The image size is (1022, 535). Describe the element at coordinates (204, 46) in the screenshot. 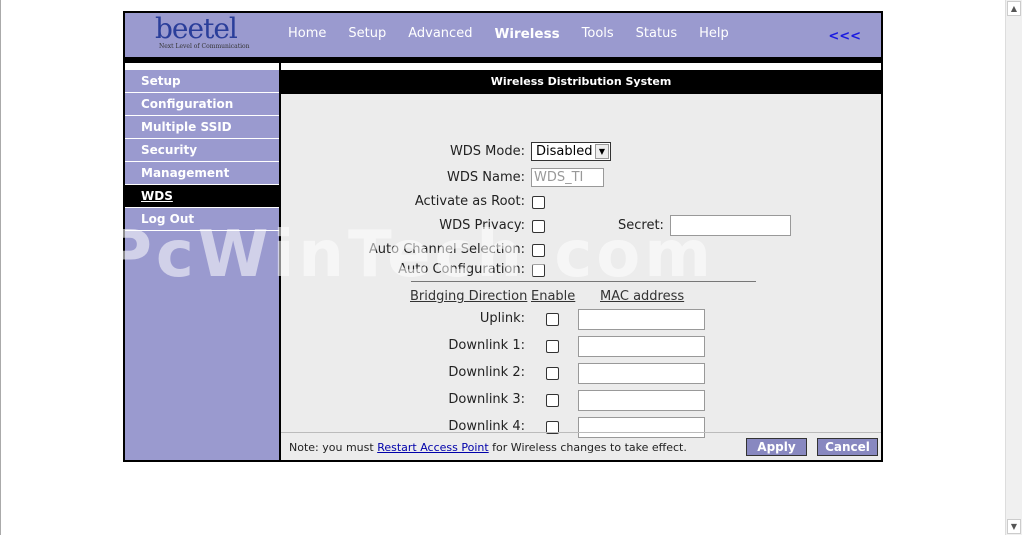

I see `logo-tagline: Next Level of Communication` at that location.